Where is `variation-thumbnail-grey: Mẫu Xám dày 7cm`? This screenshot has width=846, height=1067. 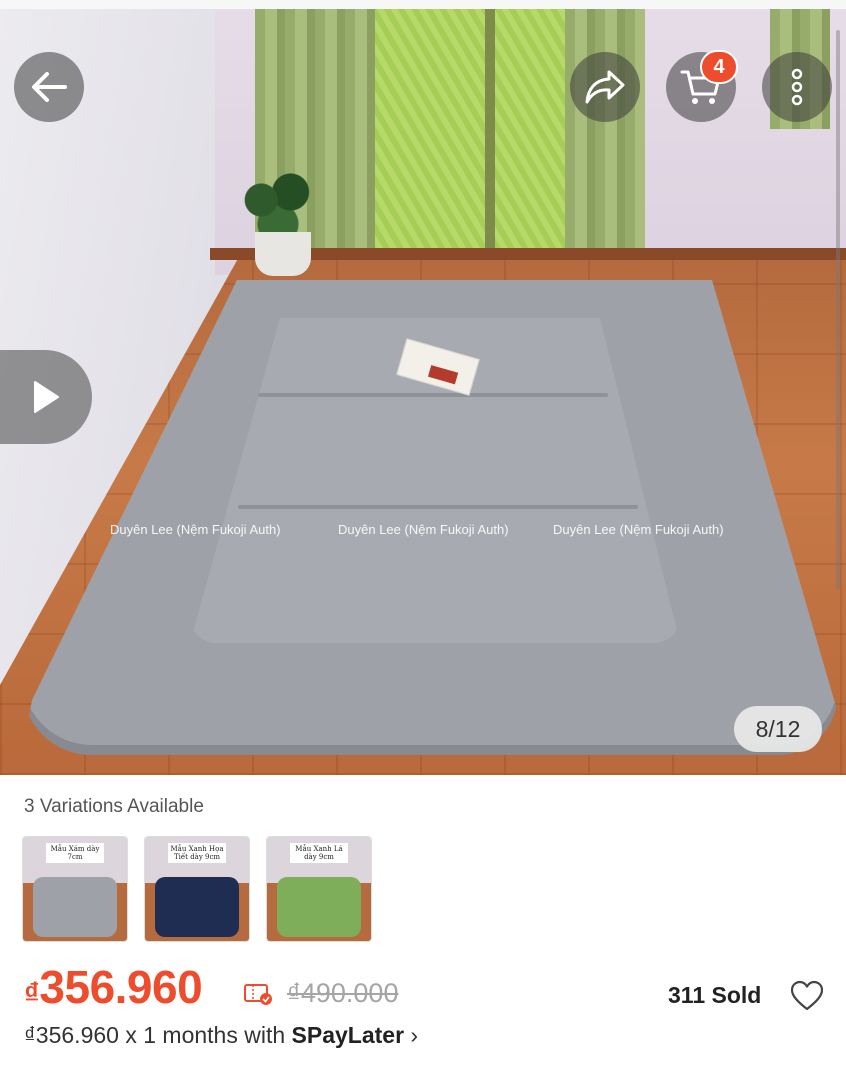
variation-thumbnail-grey: Mẫu Xám dày 7cm is located at coordinates (75, 889).